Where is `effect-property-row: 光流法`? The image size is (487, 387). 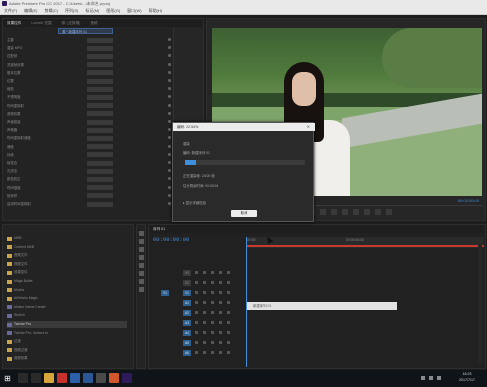 effect-property-row: 光流法 is located at coordinates (89, 171).